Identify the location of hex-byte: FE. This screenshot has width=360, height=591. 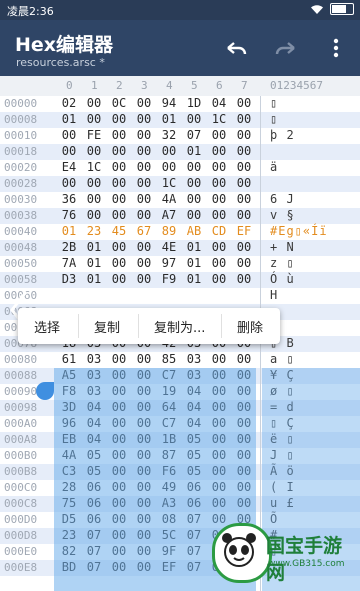
(94, 135).